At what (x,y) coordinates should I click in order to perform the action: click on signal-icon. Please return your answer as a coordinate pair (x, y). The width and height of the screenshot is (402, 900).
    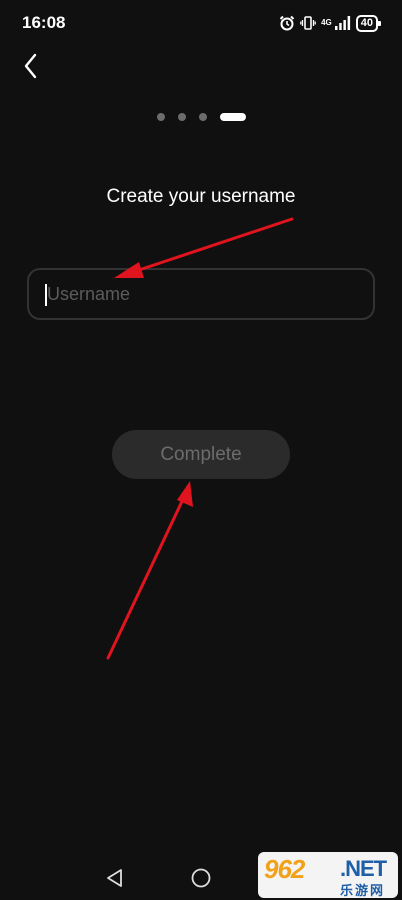
    Looking at the image, I should click on (342, 23).